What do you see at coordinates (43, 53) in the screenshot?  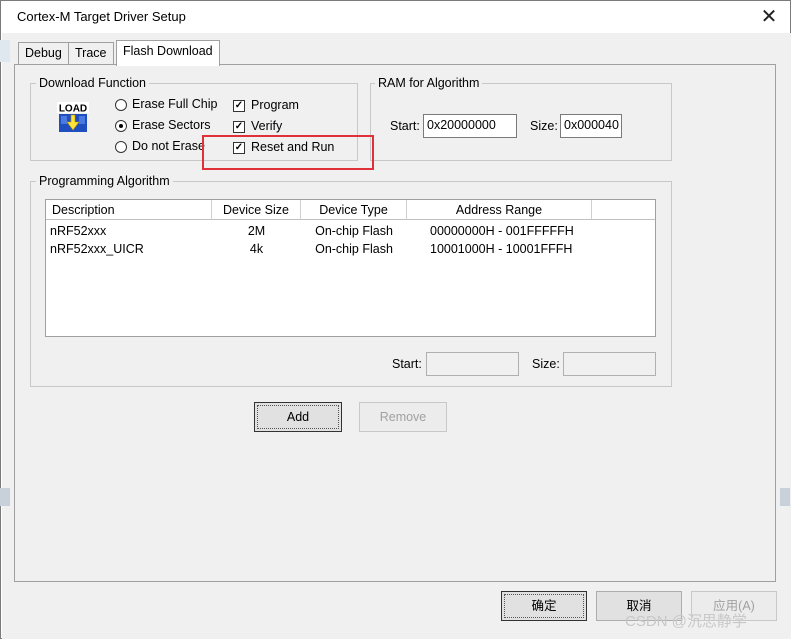 I see `tab-debug: Debug` at bounding box center [43, 53].